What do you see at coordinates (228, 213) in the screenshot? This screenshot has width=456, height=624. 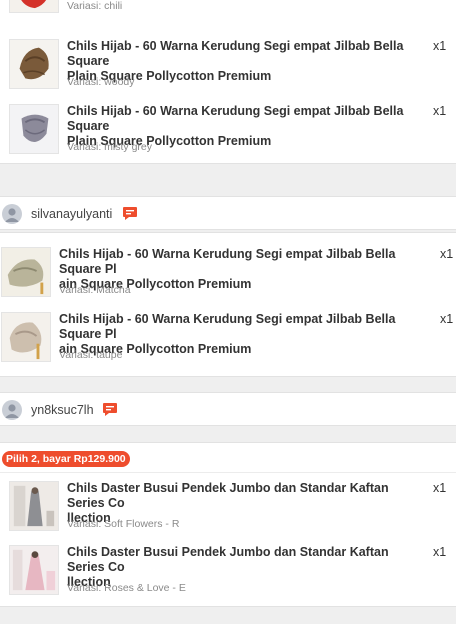 I see `shop-header: silvanayulyanti` at bounding box center [228, 213].